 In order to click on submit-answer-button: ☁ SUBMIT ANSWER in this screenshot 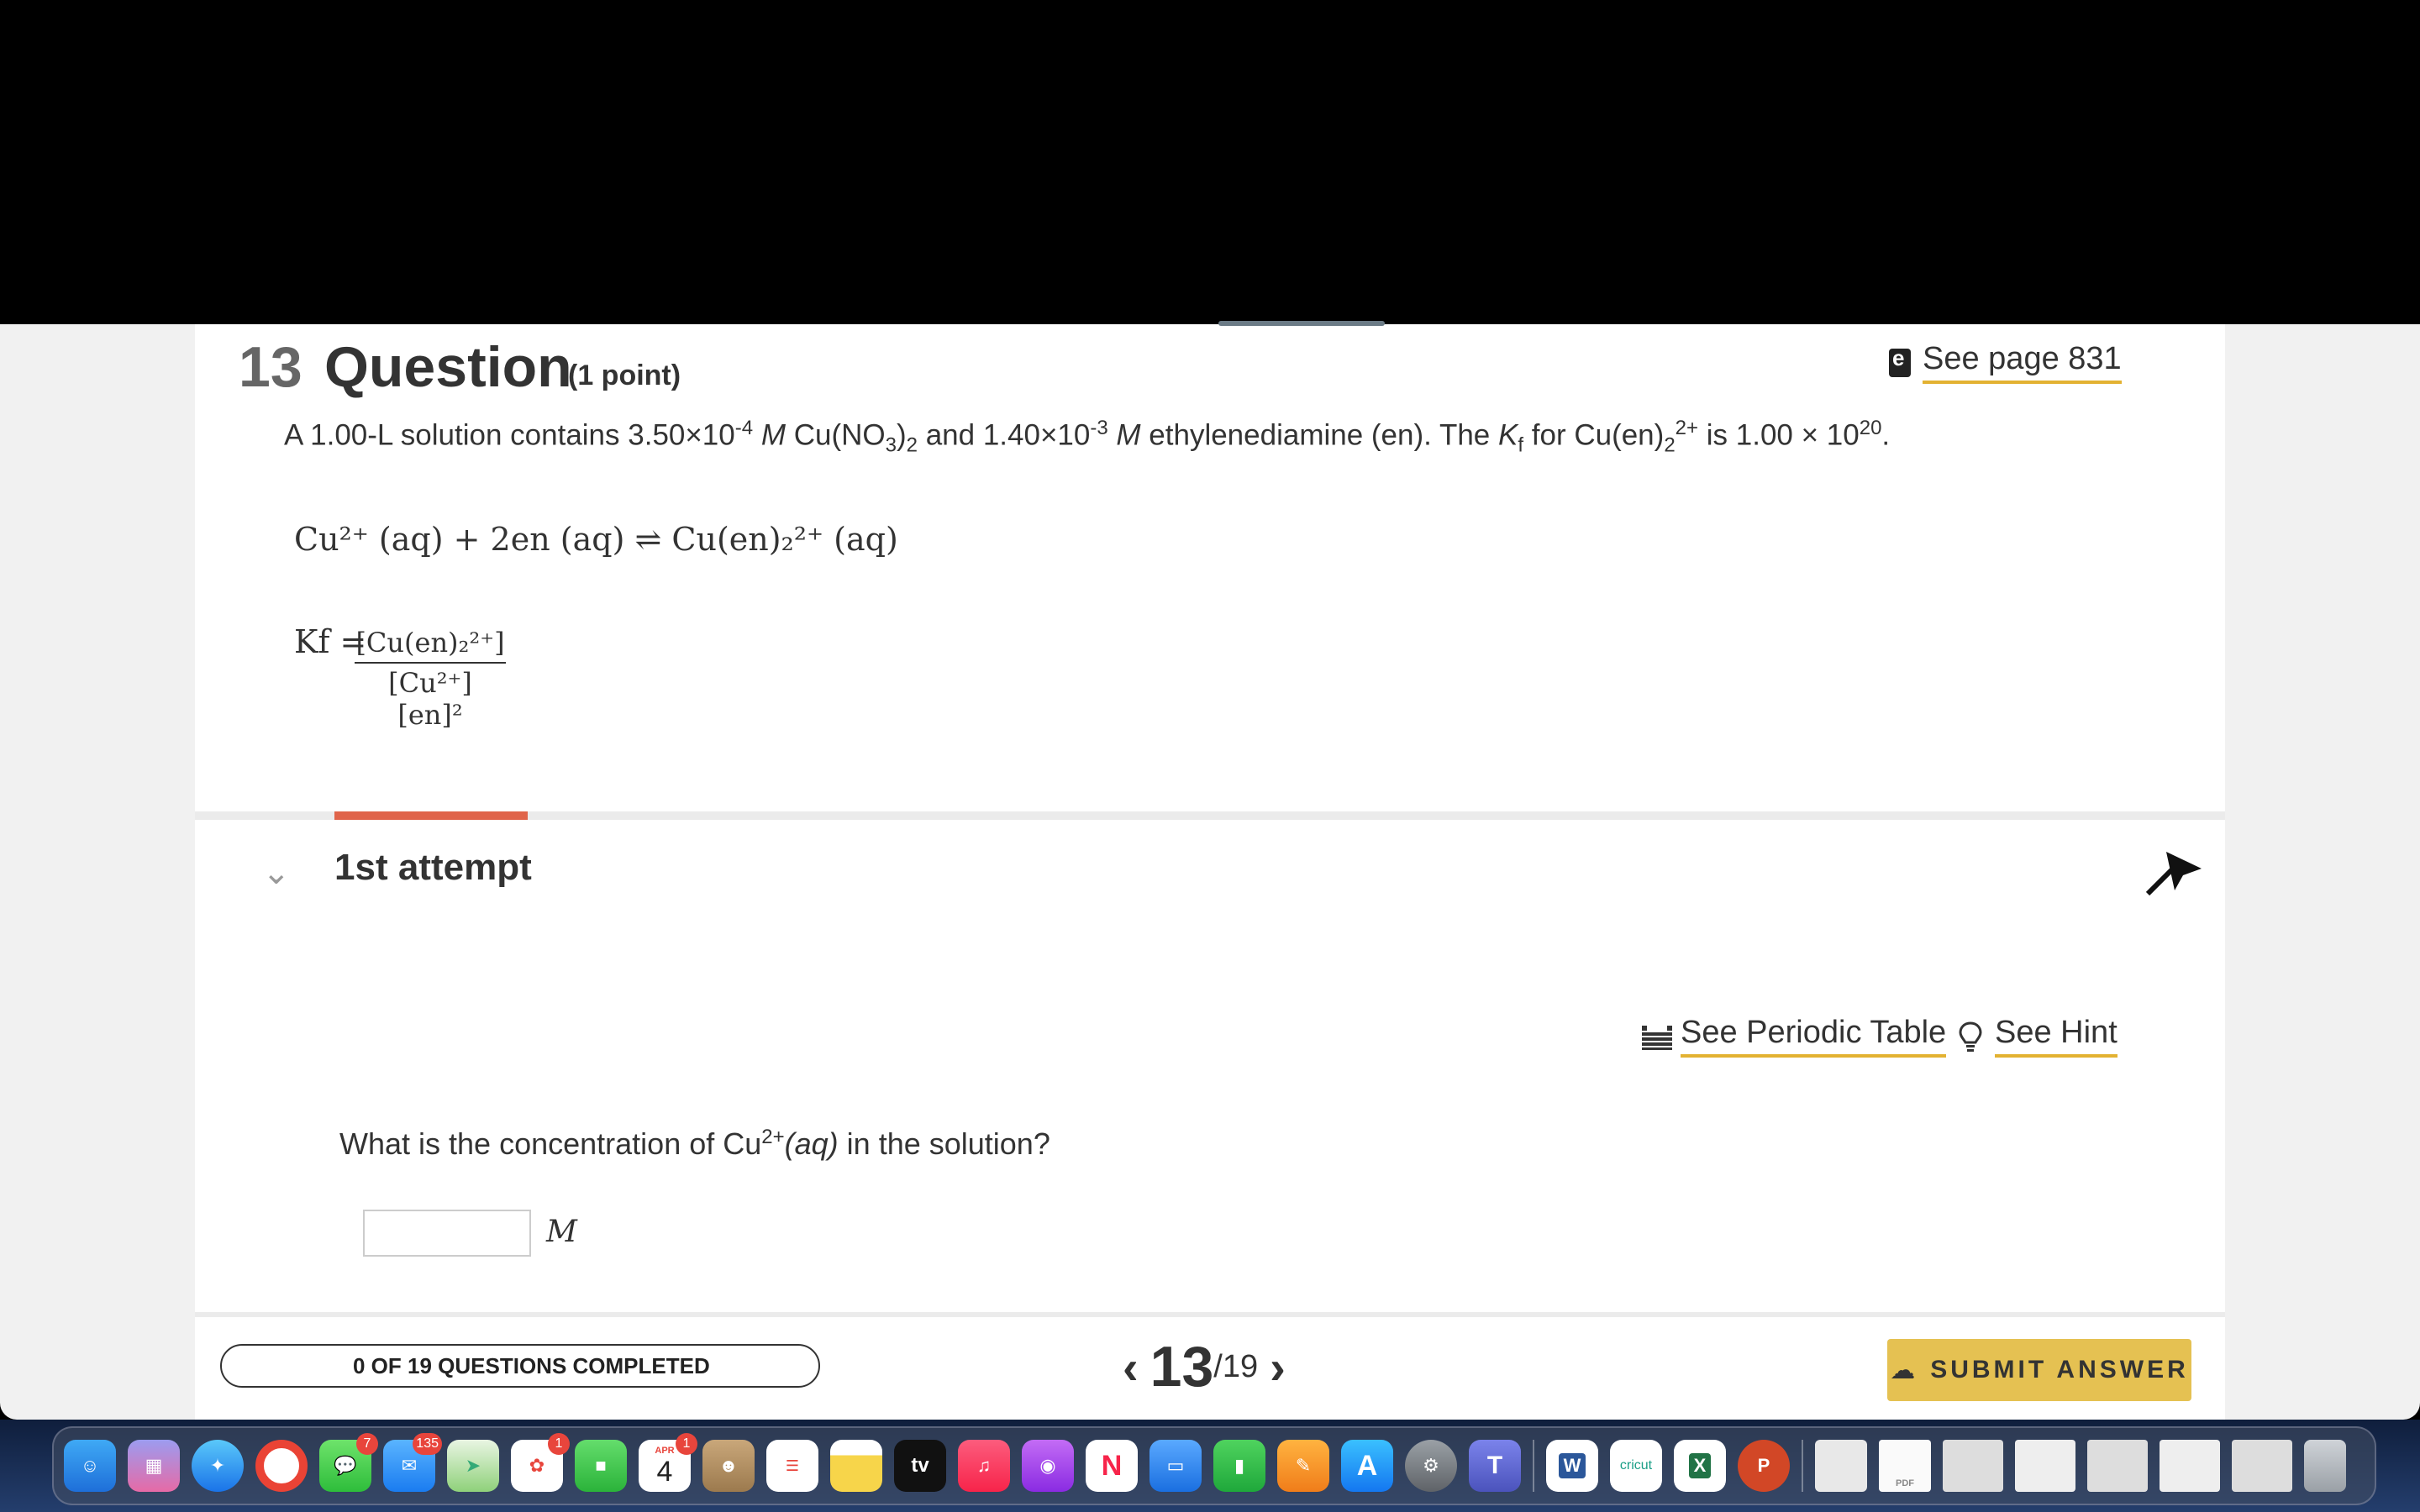, I will do `click(2039, 1370)`.